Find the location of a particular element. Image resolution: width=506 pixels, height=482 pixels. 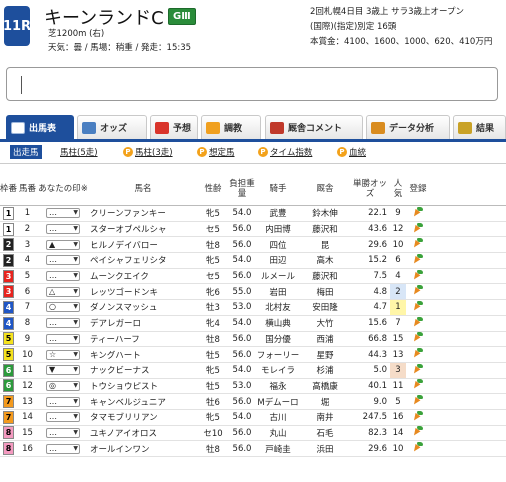

jockey-link: 横山典 is located at coordinates (278, 323).